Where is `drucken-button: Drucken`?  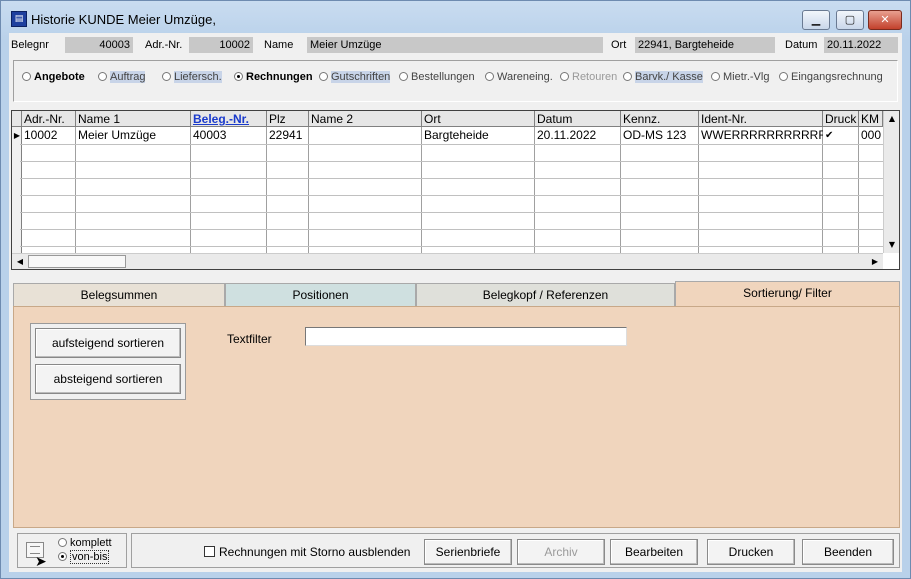 drucken-button: Drucken is located at coordinates (751, 552).